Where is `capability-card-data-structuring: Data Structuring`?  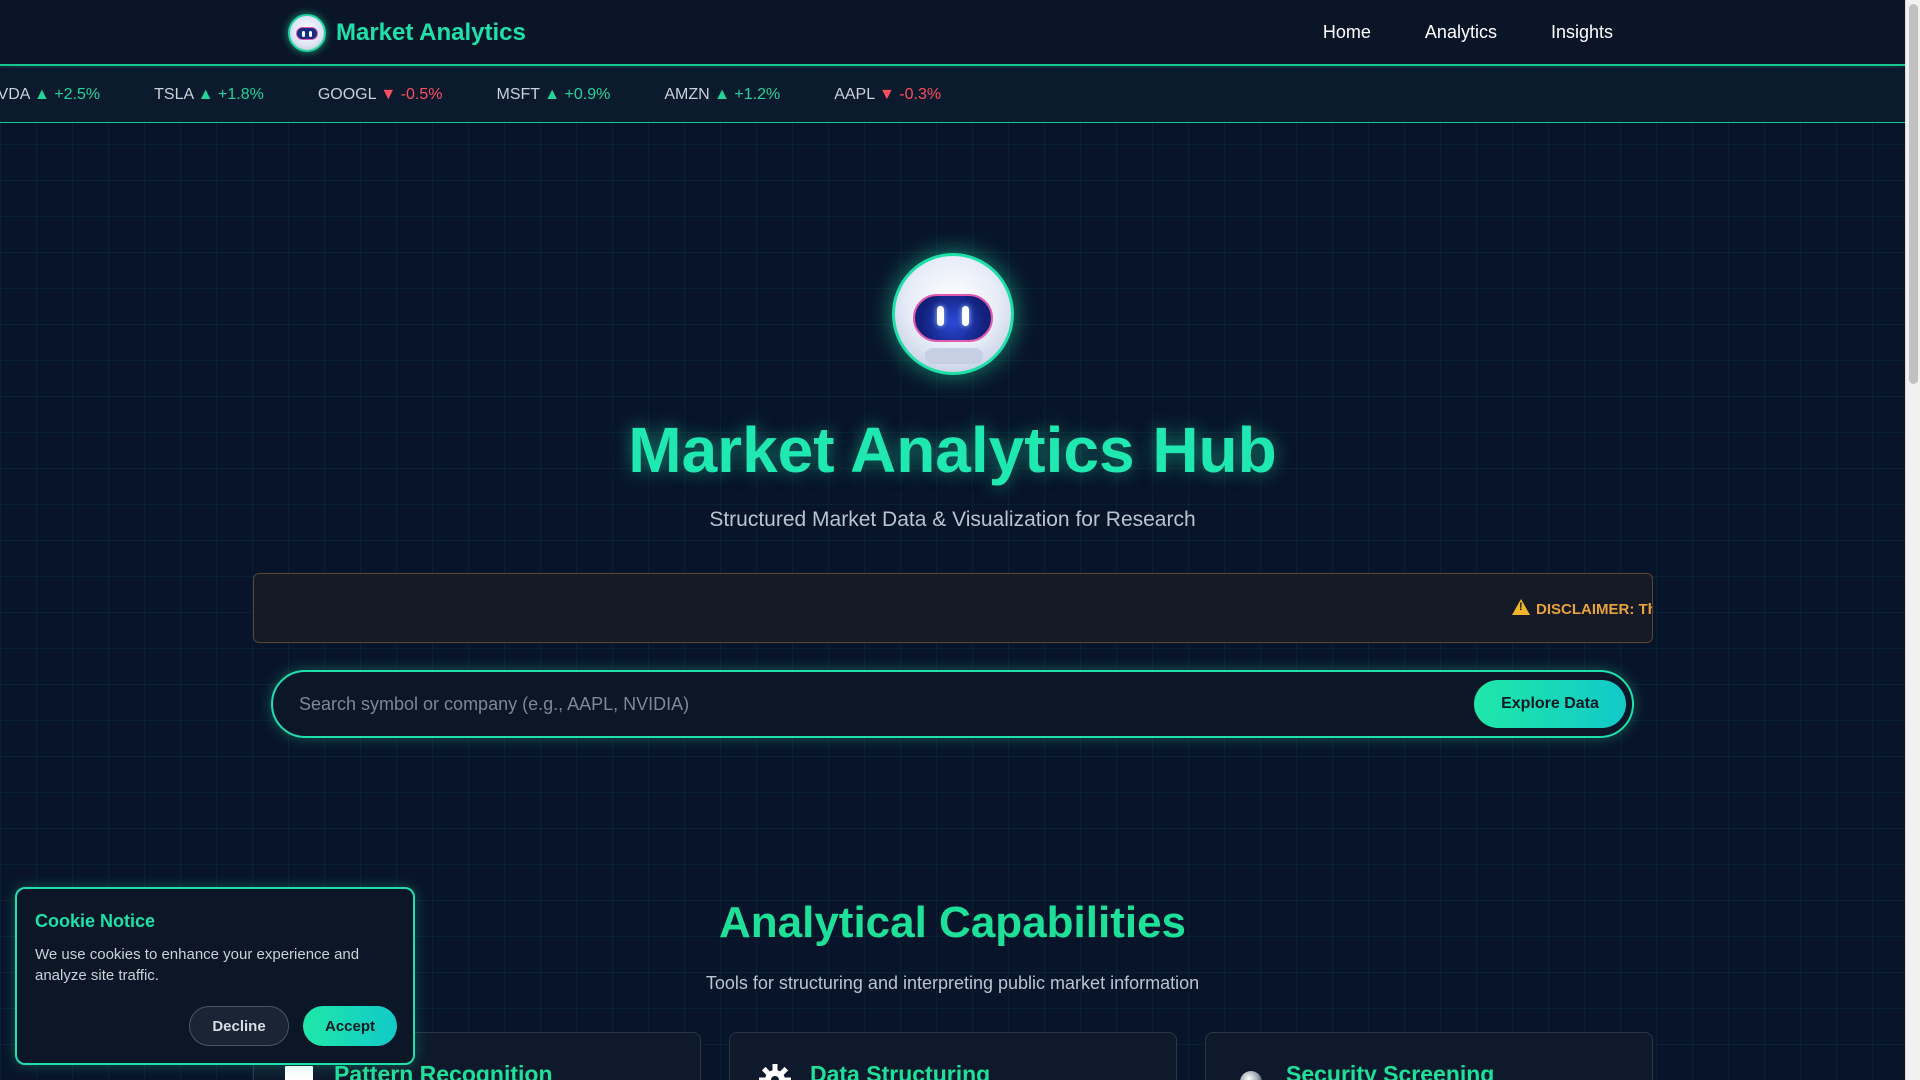 capability-card-data-structuring: Data Structuring is located at coordinates (953, 1056).